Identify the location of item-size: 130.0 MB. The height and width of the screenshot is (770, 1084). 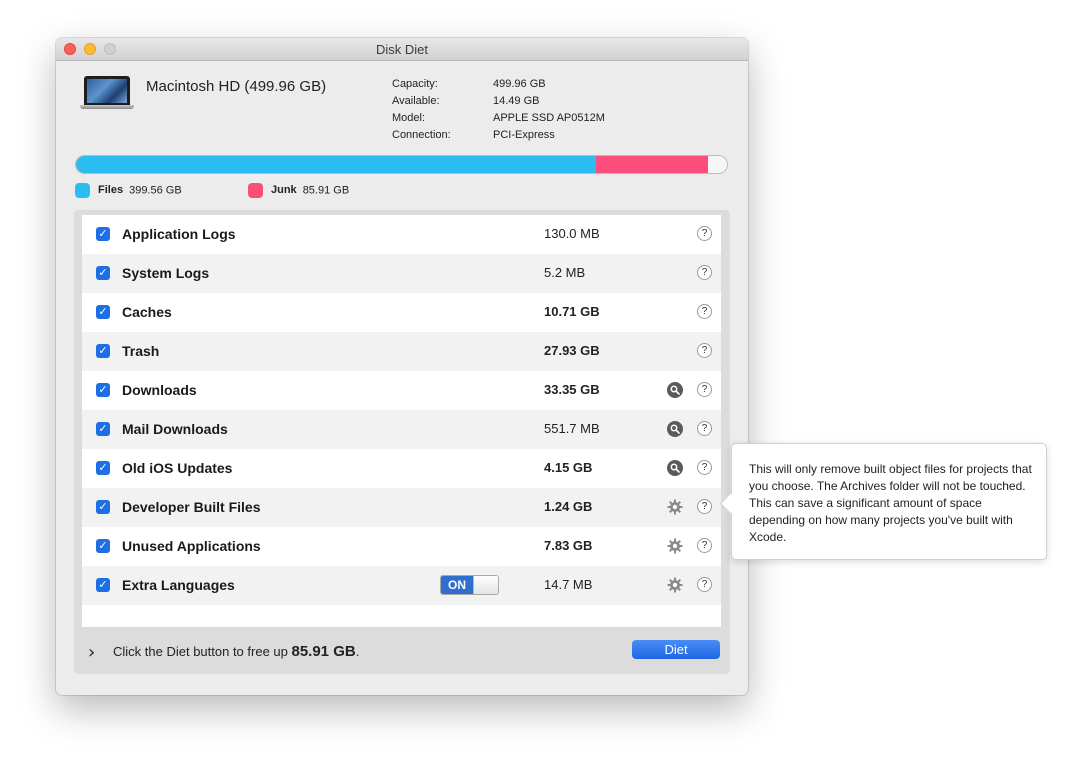
(572, 233).